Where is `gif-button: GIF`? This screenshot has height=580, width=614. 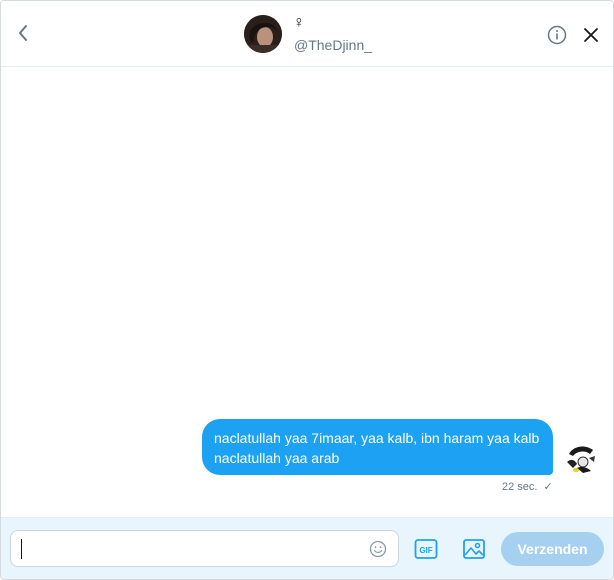
gif-button: GIF is located at coordinates (426, 549).